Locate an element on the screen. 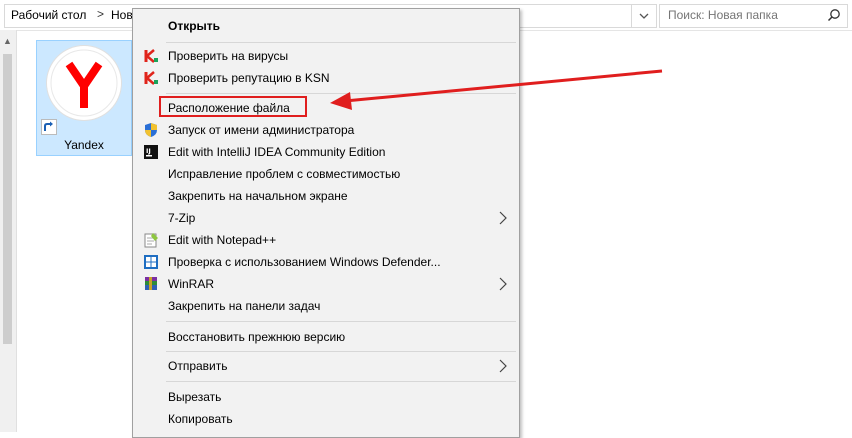 Image resolution: width=852 pixels, height=438 pixels. breadcrumb-desktop: Рабочий стол is located at coordinates (48, 15).